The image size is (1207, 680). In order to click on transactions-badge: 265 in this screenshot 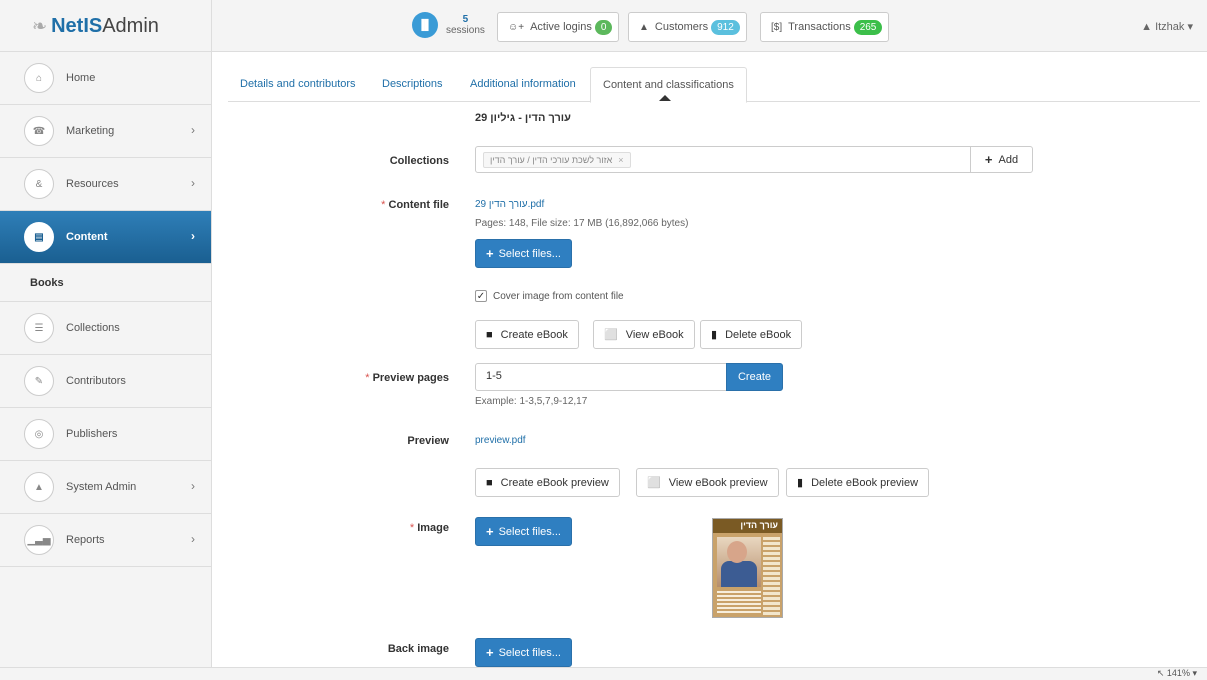, I will do `click(868, 27)`.